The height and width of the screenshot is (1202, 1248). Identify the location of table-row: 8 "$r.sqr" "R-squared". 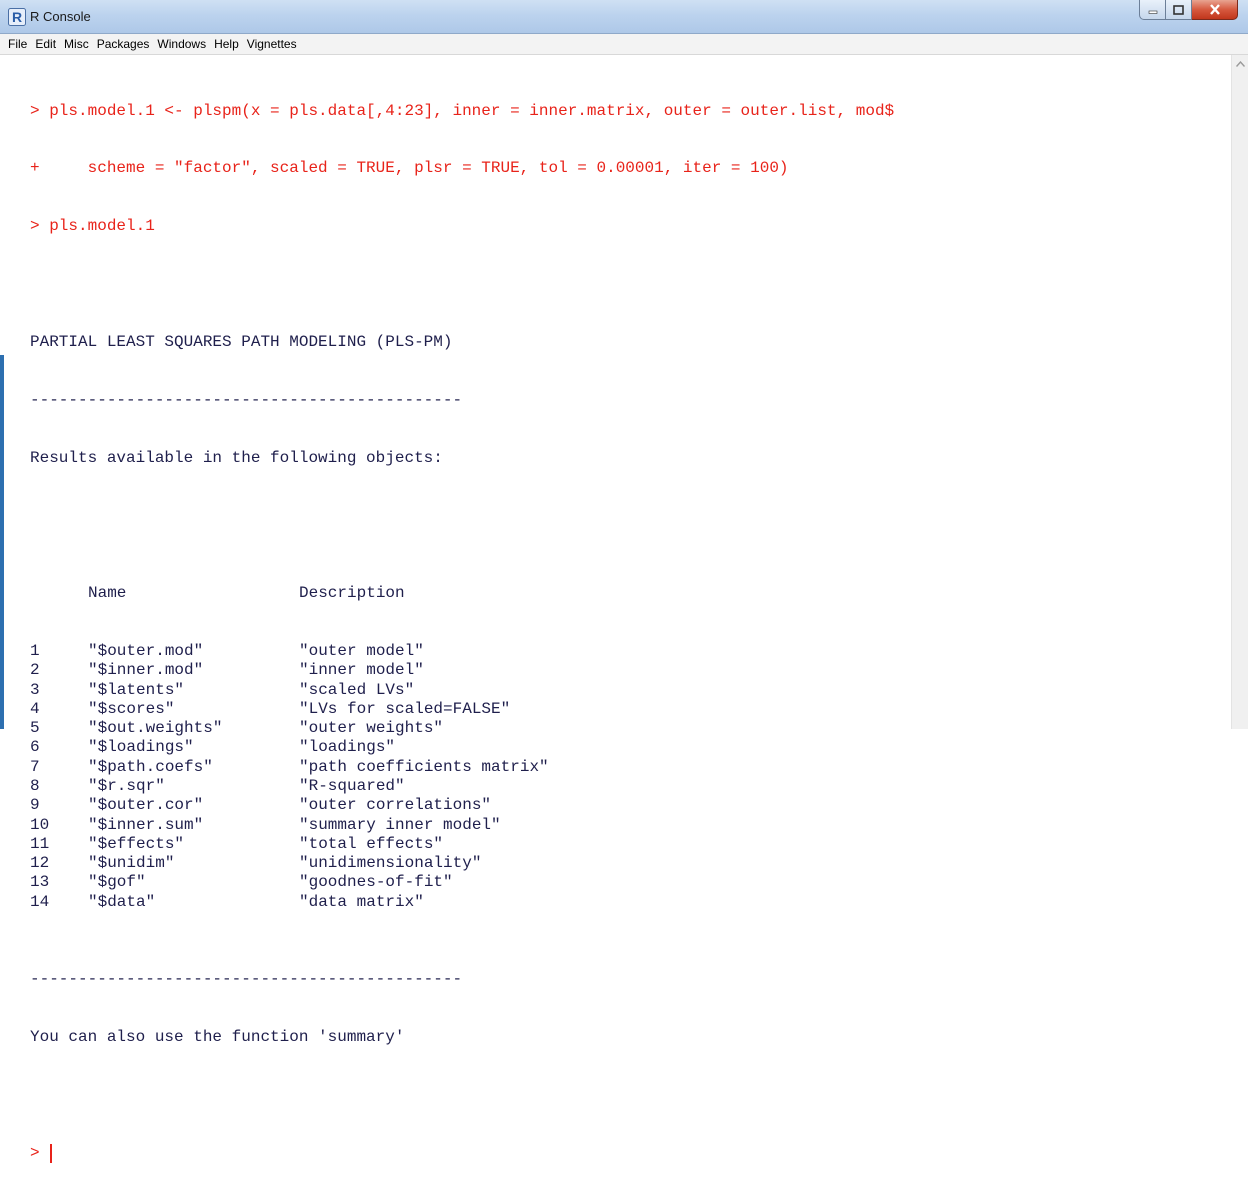
(462, 786).